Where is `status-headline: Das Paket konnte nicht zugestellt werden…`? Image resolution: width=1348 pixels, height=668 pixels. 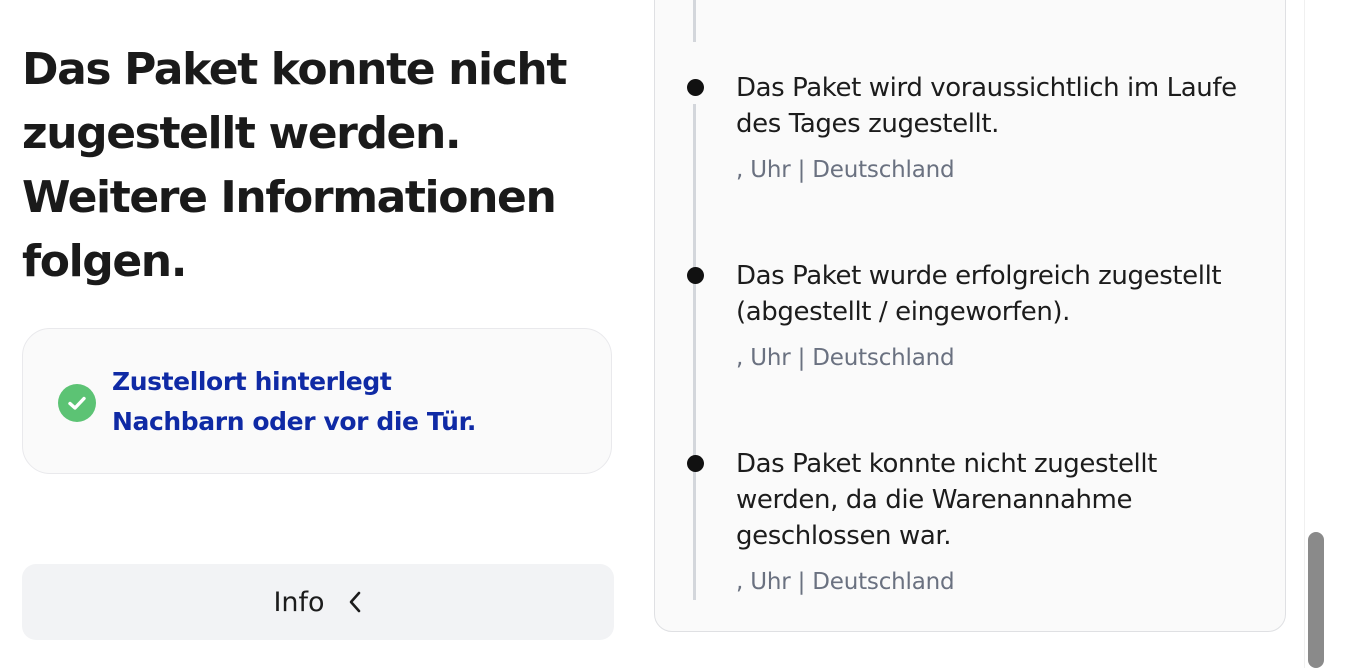
status-headline: Das Paket konnte nicht zugestellt werden… is located at coordinates (294, 165).